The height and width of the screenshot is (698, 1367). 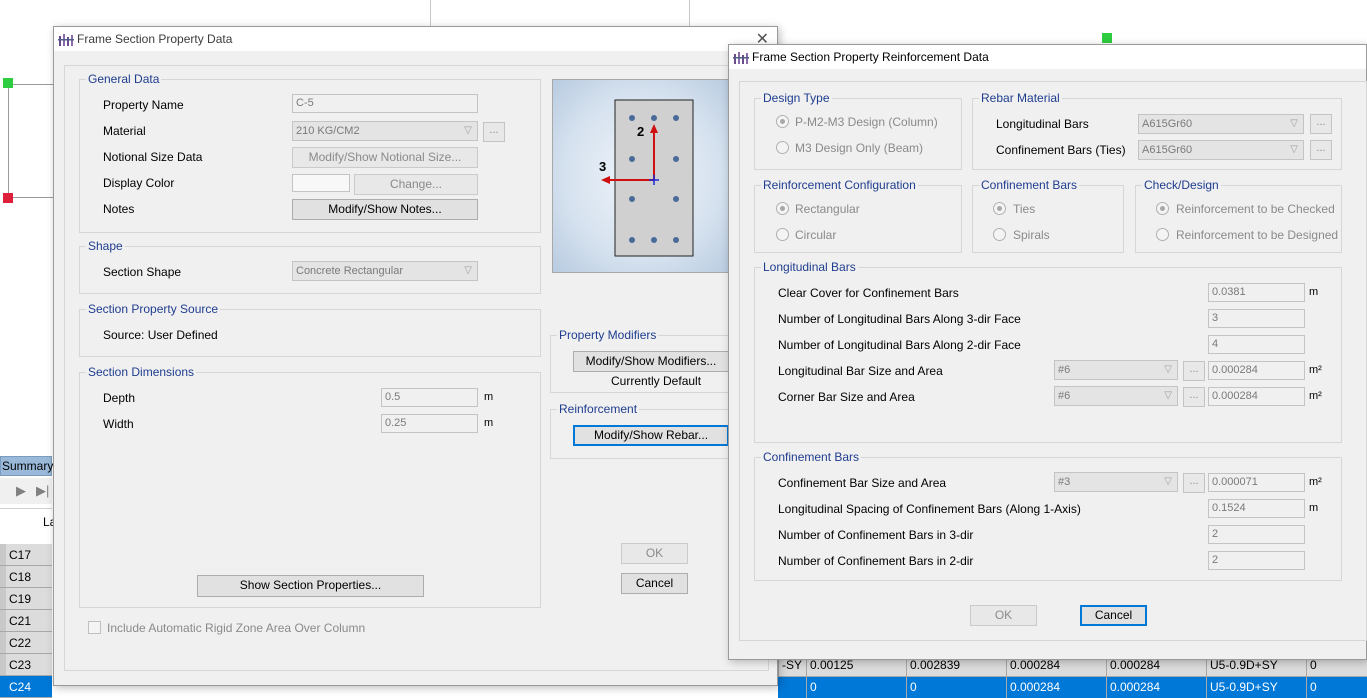 I want to click on confinement-spacing-unit: m, so click(x=1314, y=508).